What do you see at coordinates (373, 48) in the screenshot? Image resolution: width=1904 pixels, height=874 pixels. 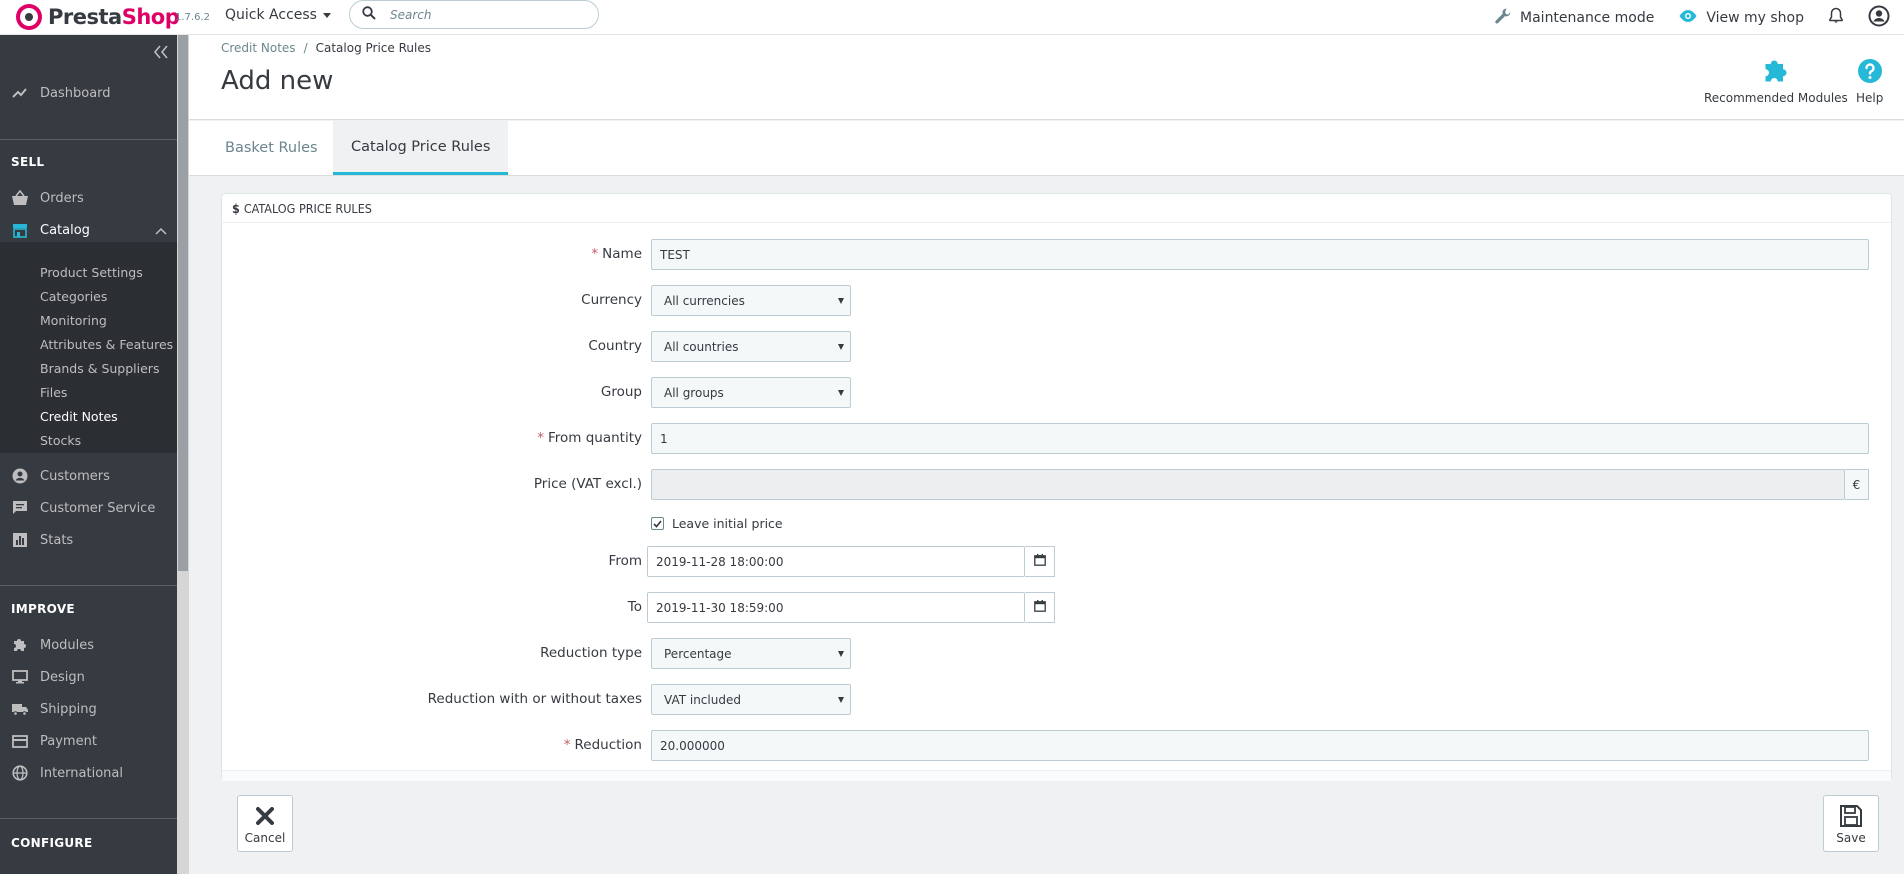 I see `breadcrumb-current: Catalog Price Rules` at bounding box center [373, 48].